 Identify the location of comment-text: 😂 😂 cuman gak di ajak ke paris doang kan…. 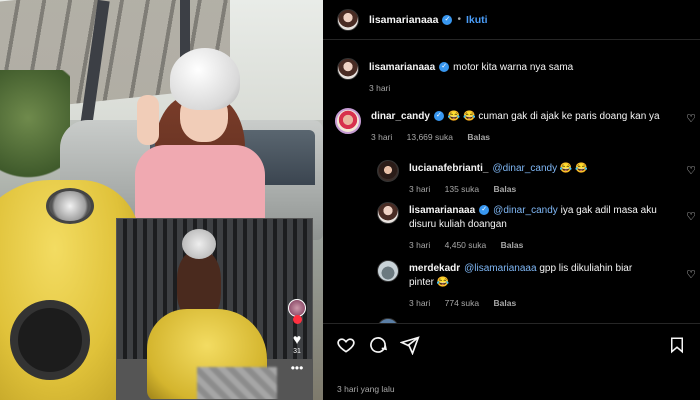
(553, 116).